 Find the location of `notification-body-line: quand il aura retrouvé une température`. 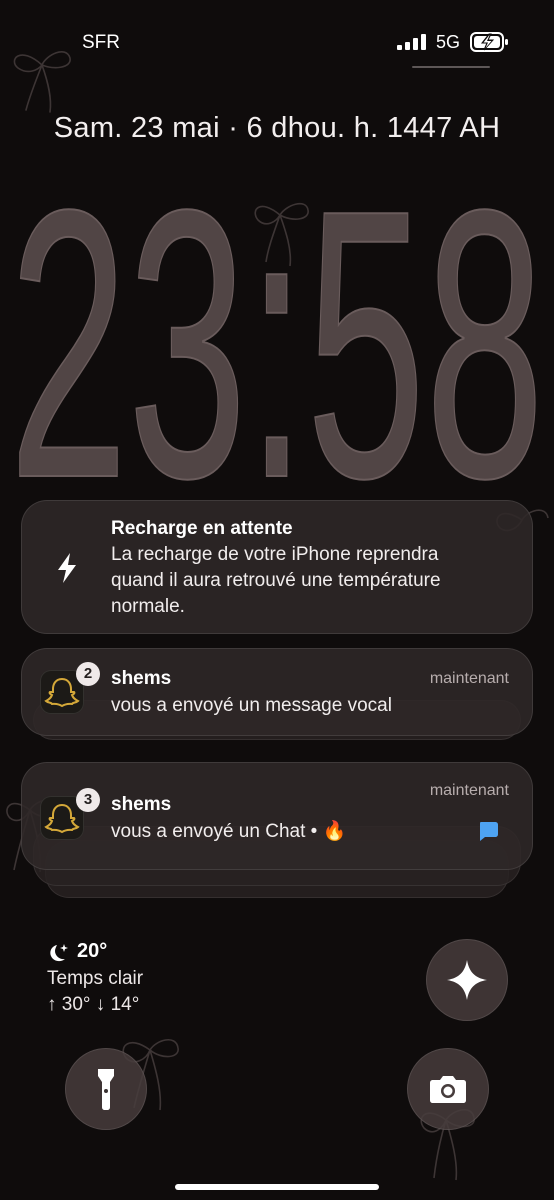

notification-body-line: quand il aura retrouvé une température is located at coordinates (276, 580).